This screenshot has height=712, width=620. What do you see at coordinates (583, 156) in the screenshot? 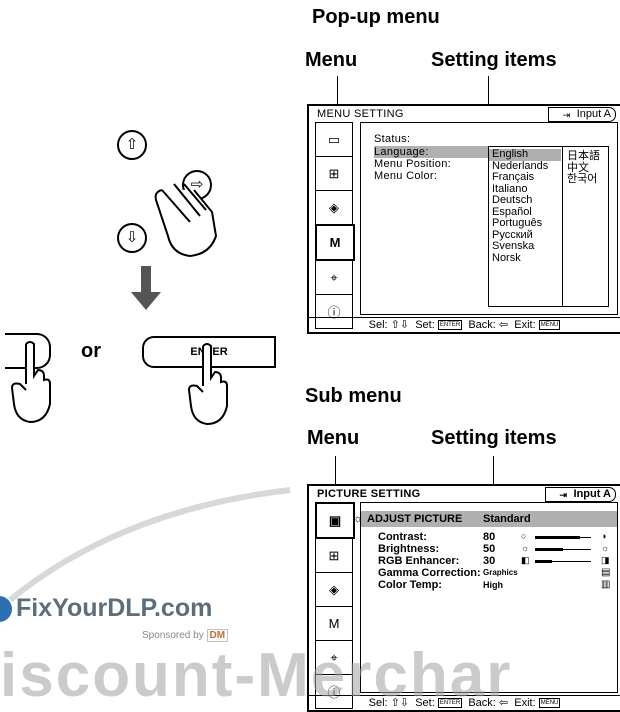
I see `language-option: 日本語` at bounding box center [583, 156].